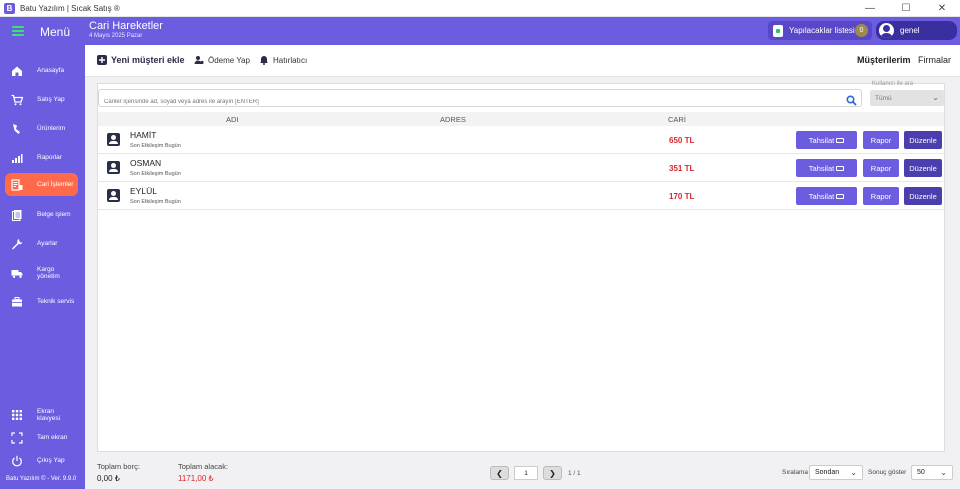  I want to click on product-icon, so click(17, 129).